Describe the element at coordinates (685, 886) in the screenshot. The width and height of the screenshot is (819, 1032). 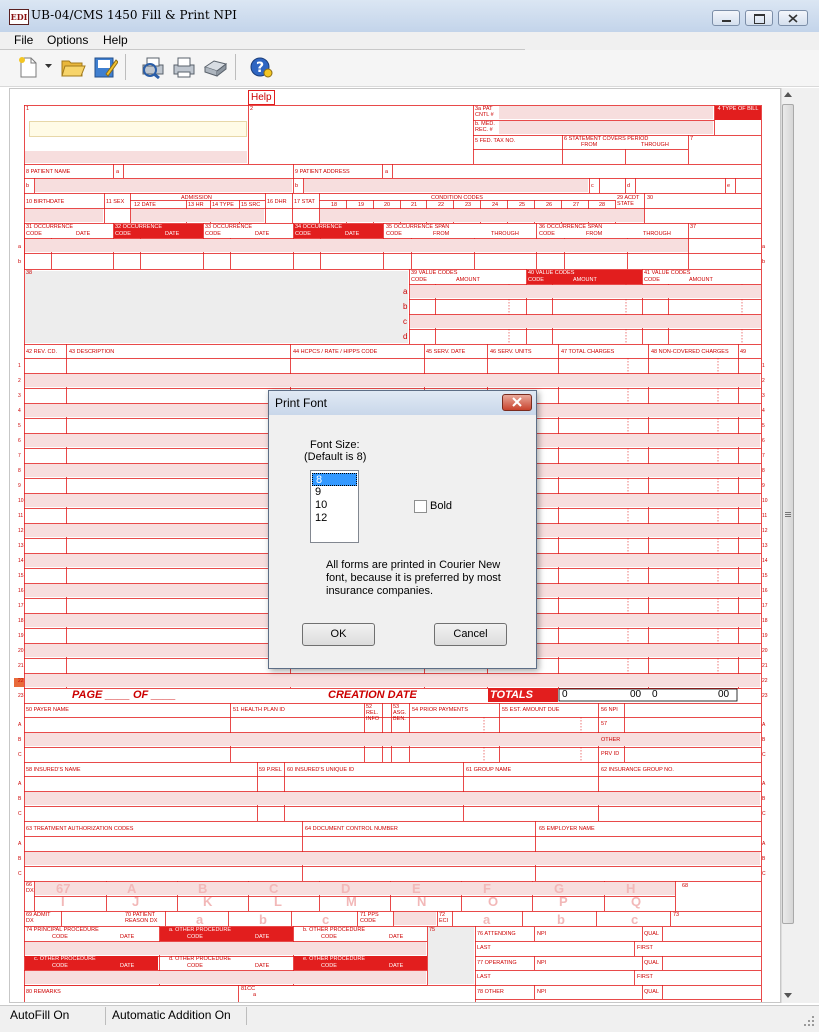
I see `field-68-label: 68` at that location.